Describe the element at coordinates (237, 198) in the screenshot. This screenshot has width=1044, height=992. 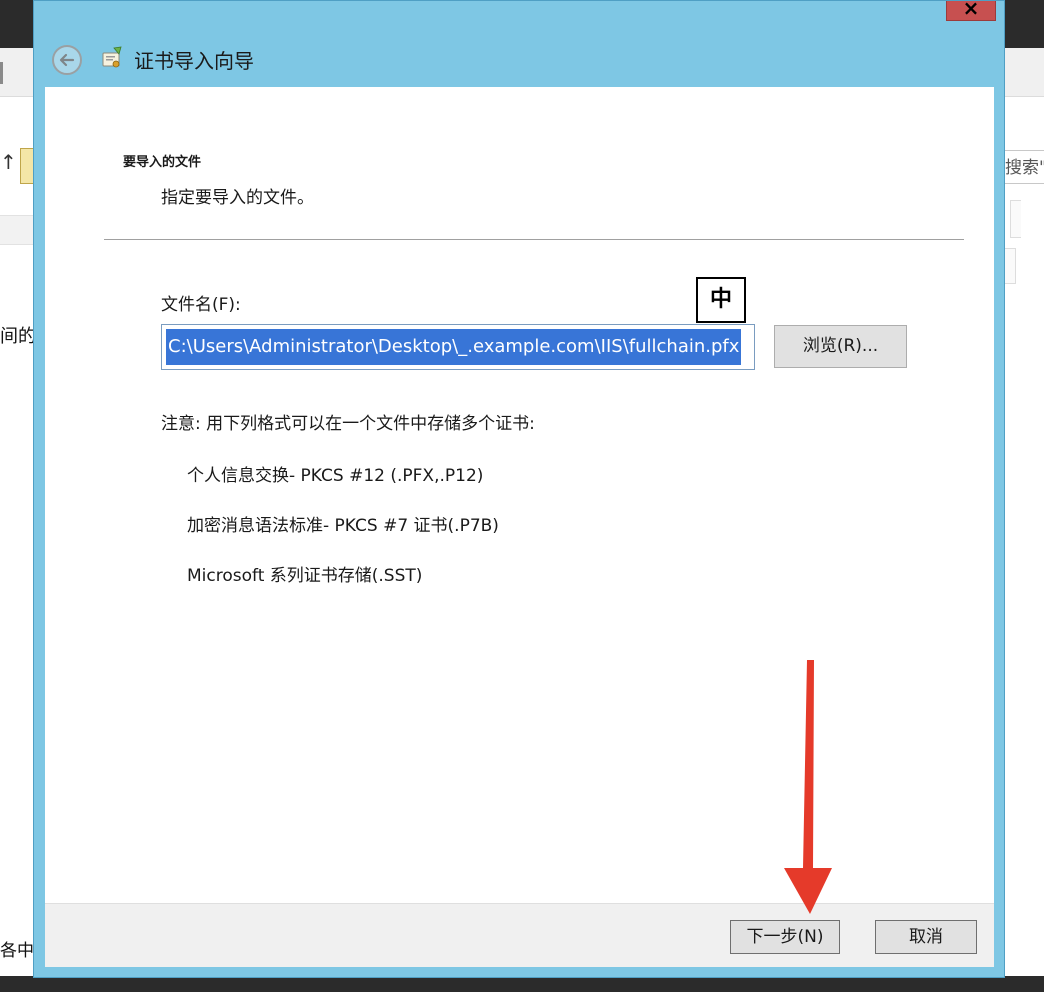
I see `section-description: 指定要导入的文件。` at that location.